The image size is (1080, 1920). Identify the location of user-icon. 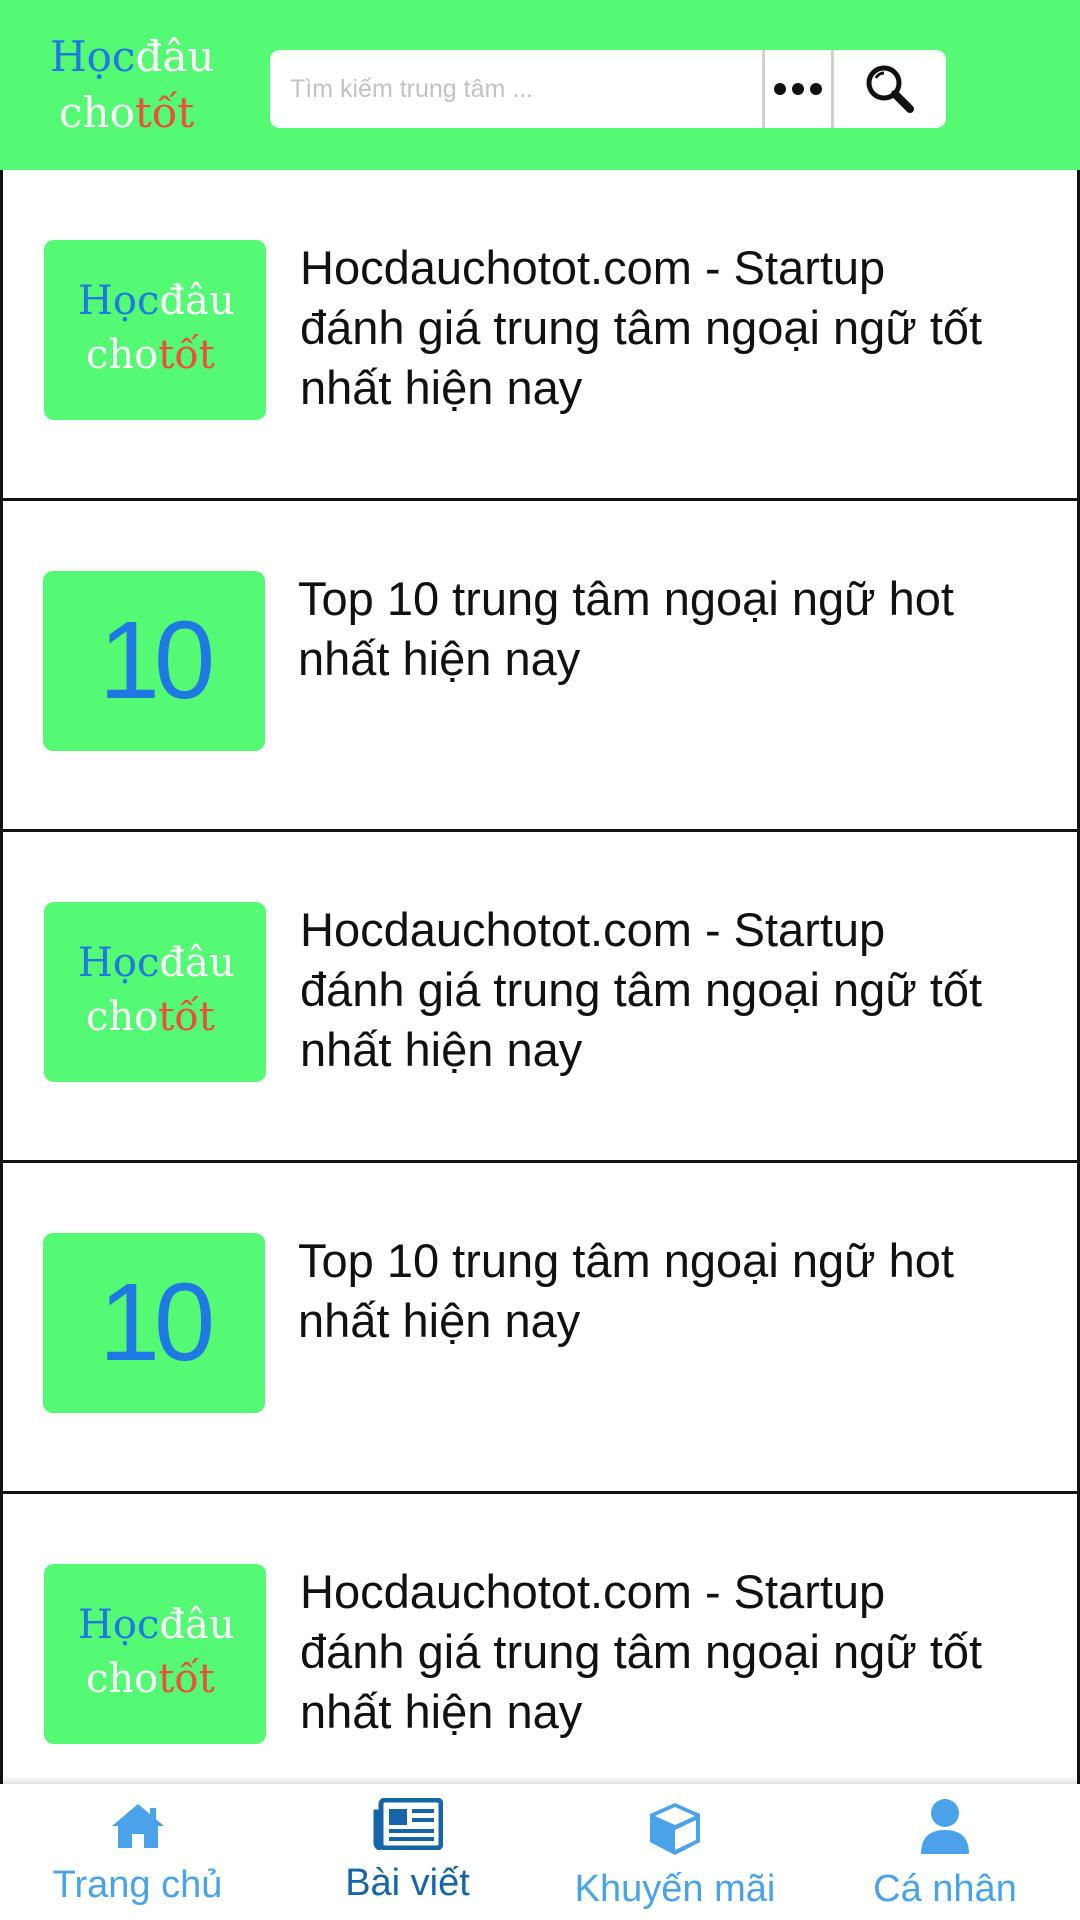
(945, 1826).